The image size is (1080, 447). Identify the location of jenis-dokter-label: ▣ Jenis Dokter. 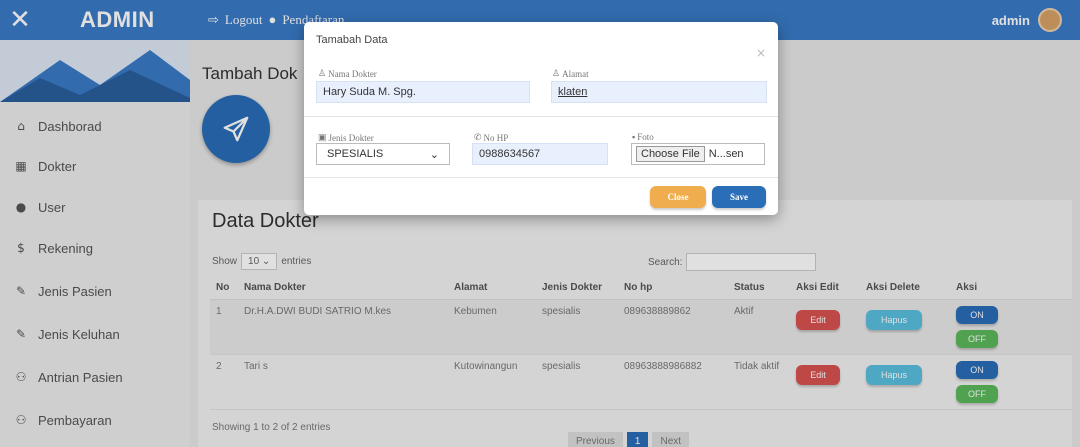
(346, 137).